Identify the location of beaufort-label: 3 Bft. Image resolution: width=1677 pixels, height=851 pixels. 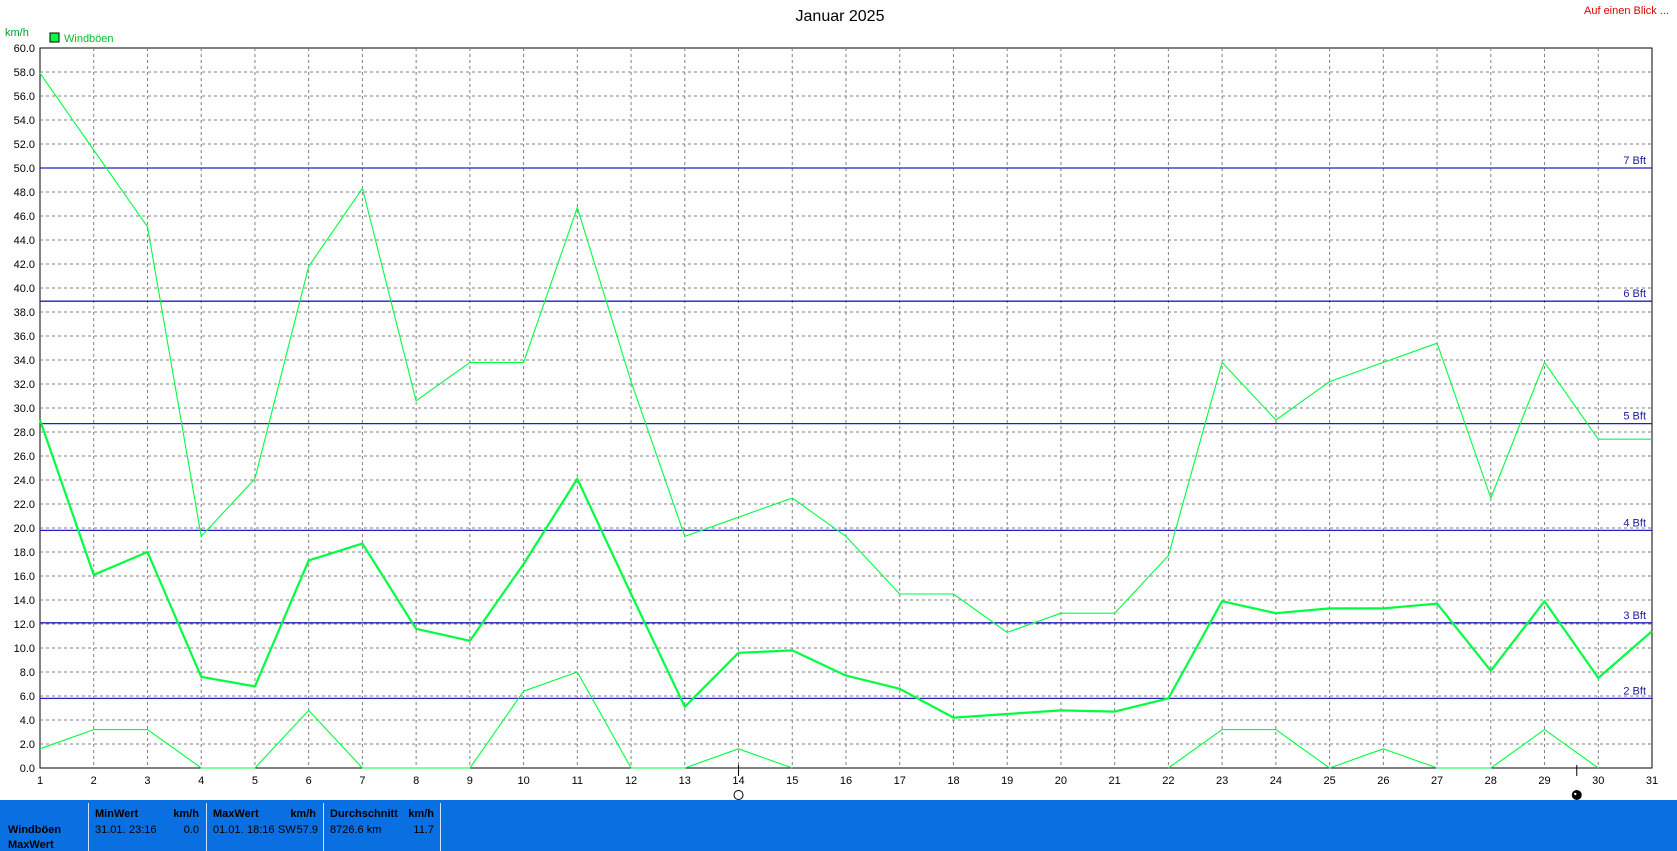
(1634, 616).